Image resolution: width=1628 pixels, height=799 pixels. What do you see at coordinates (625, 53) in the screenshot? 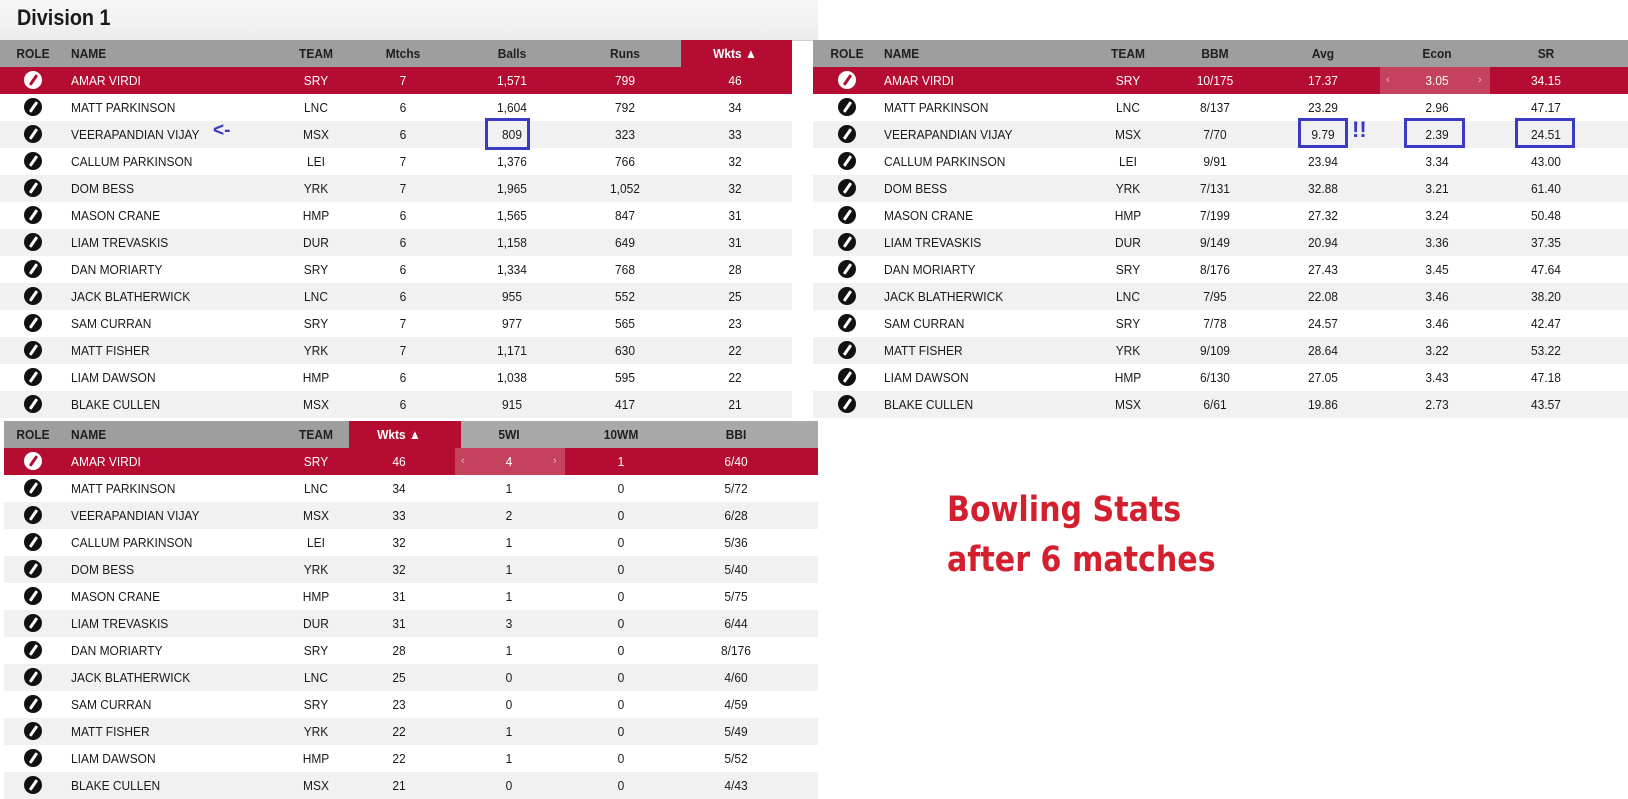
I see `column-header-runs: Runs` at bounding box center [625, 53].